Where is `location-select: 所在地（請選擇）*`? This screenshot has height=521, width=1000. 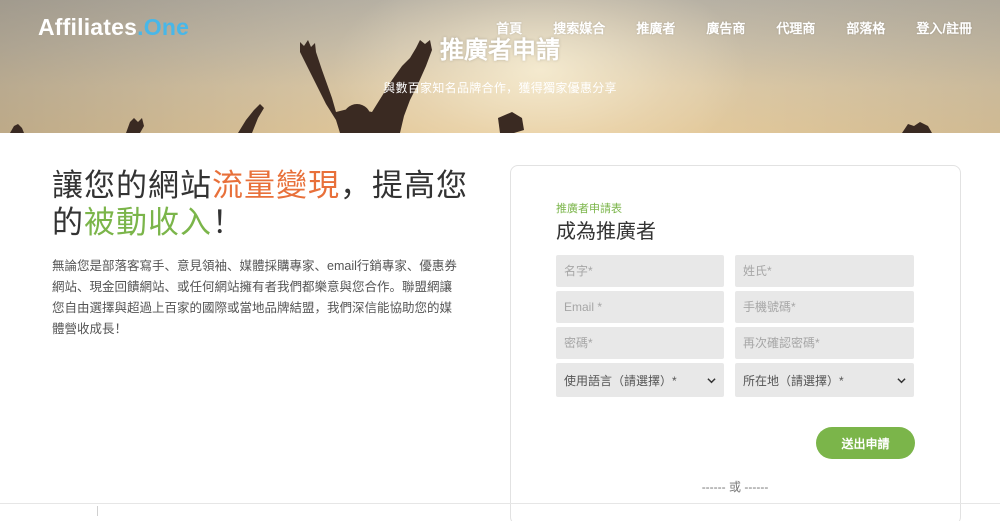
location-select: 所在地（請選擇）* is located at coordinates (824, 380).